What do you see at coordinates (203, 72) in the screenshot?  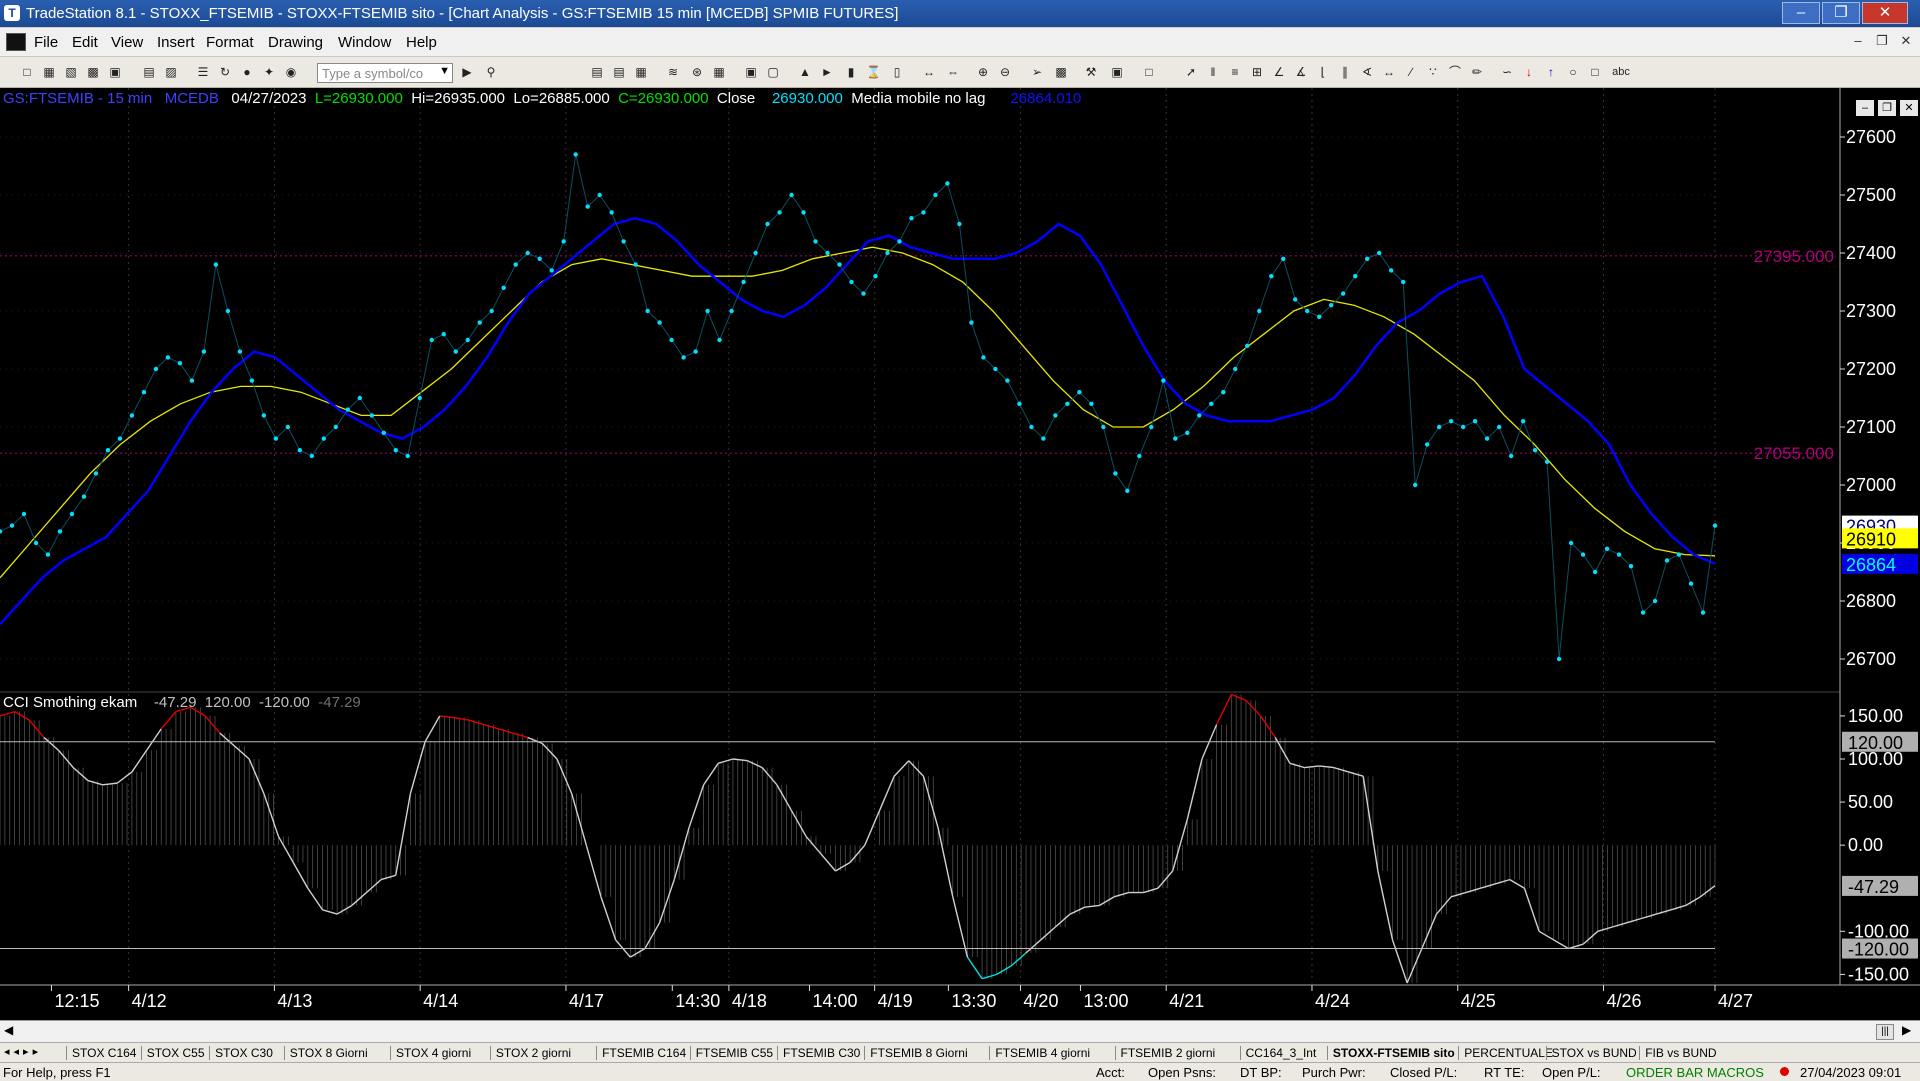 I see `page-setup-icon: ☰` at bounding box center [203, 72].